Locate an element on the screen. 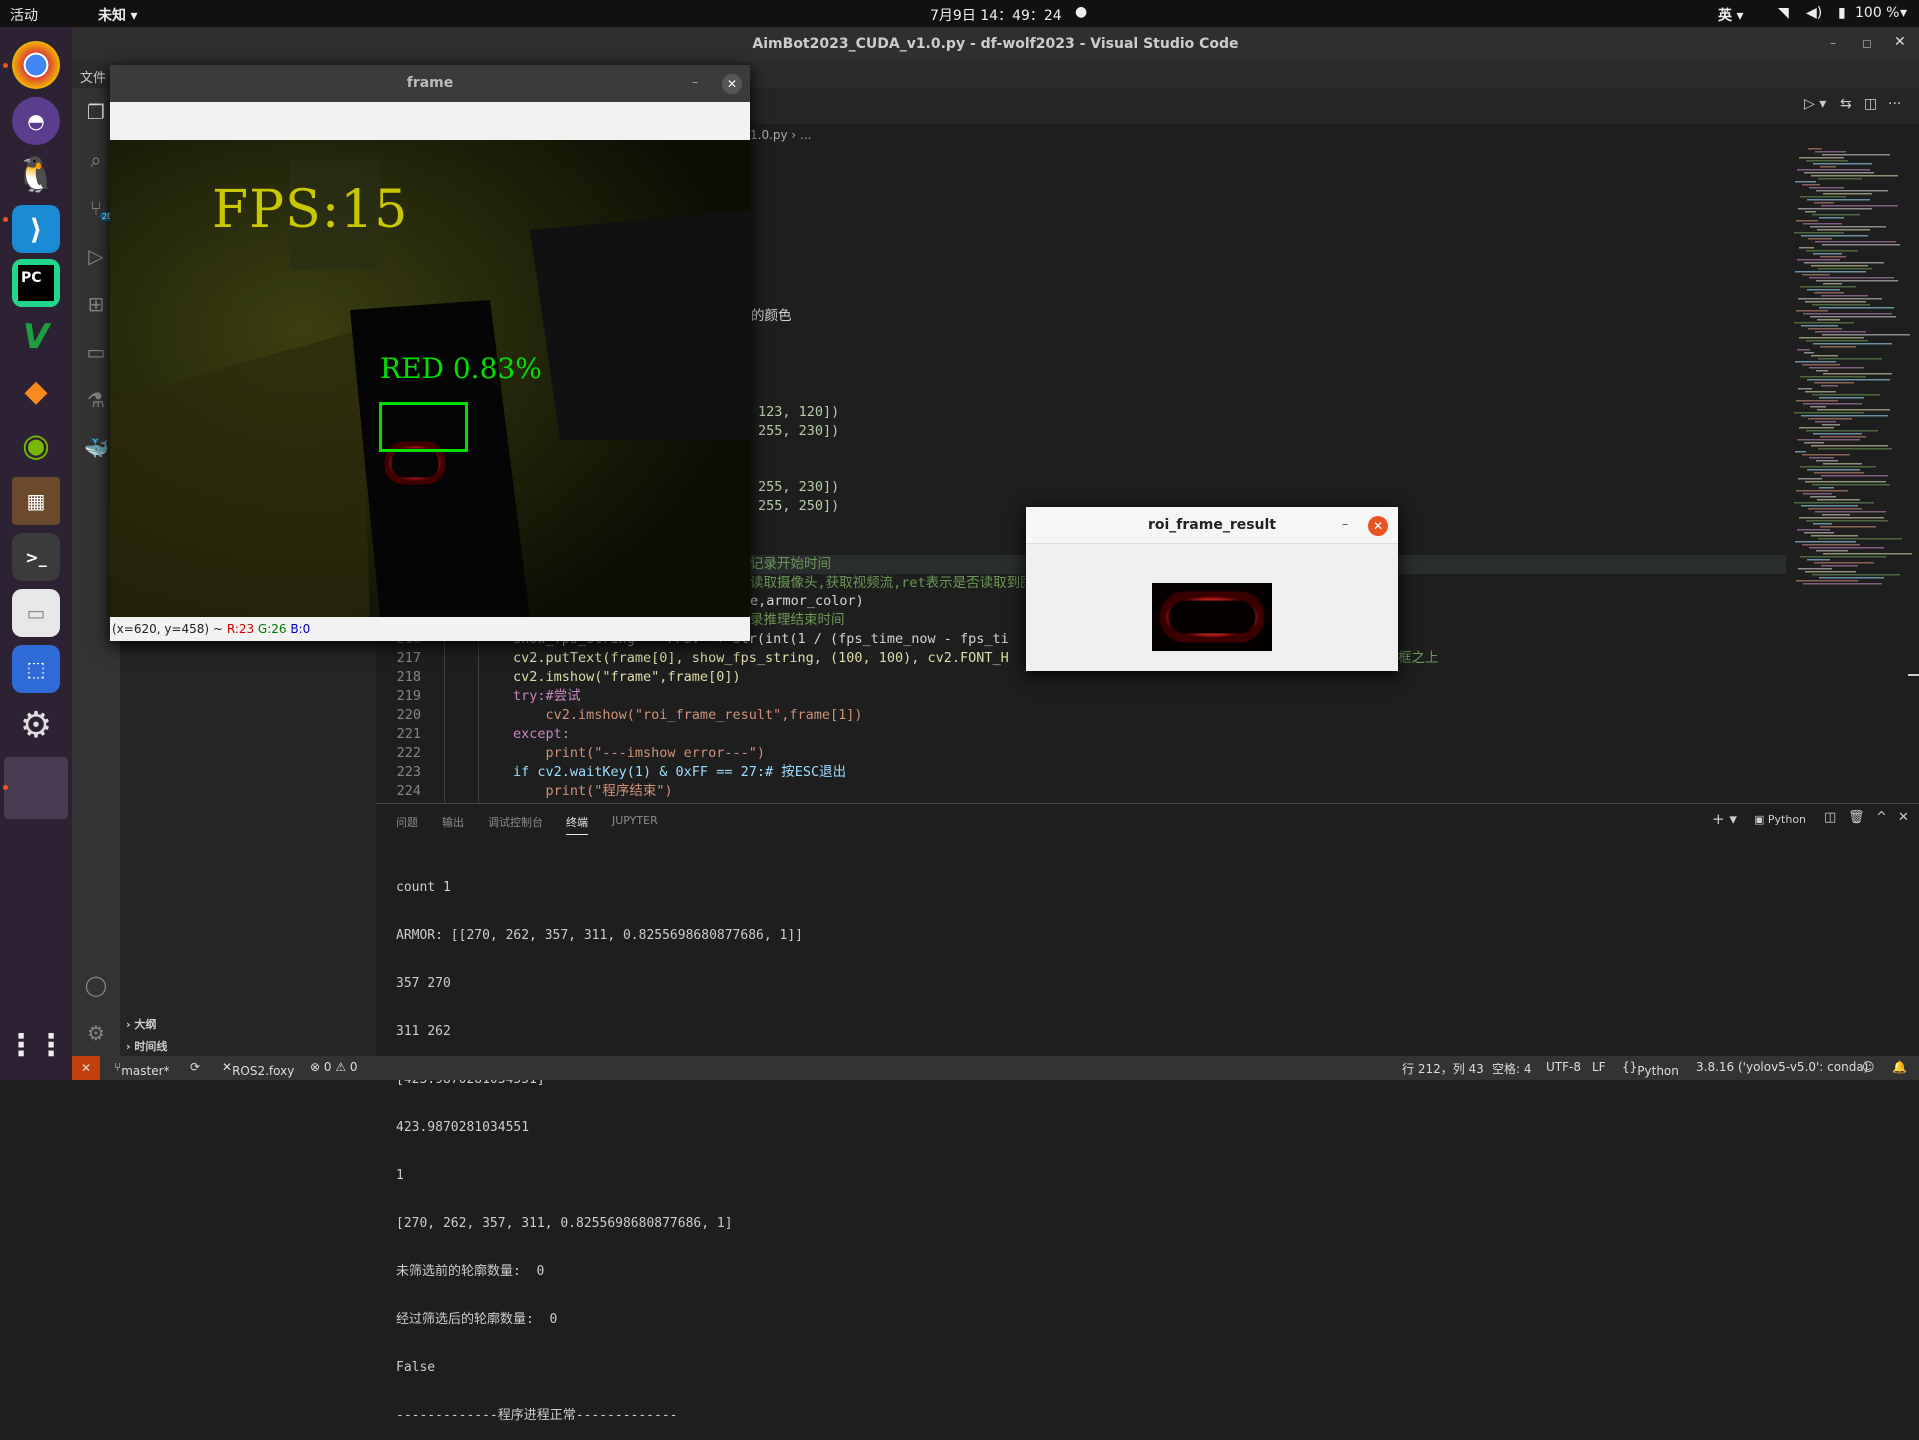 This screenshot has height=1440, width=1919. remote-indicator-icon: ✕ is located at coordinates (86, 1068).